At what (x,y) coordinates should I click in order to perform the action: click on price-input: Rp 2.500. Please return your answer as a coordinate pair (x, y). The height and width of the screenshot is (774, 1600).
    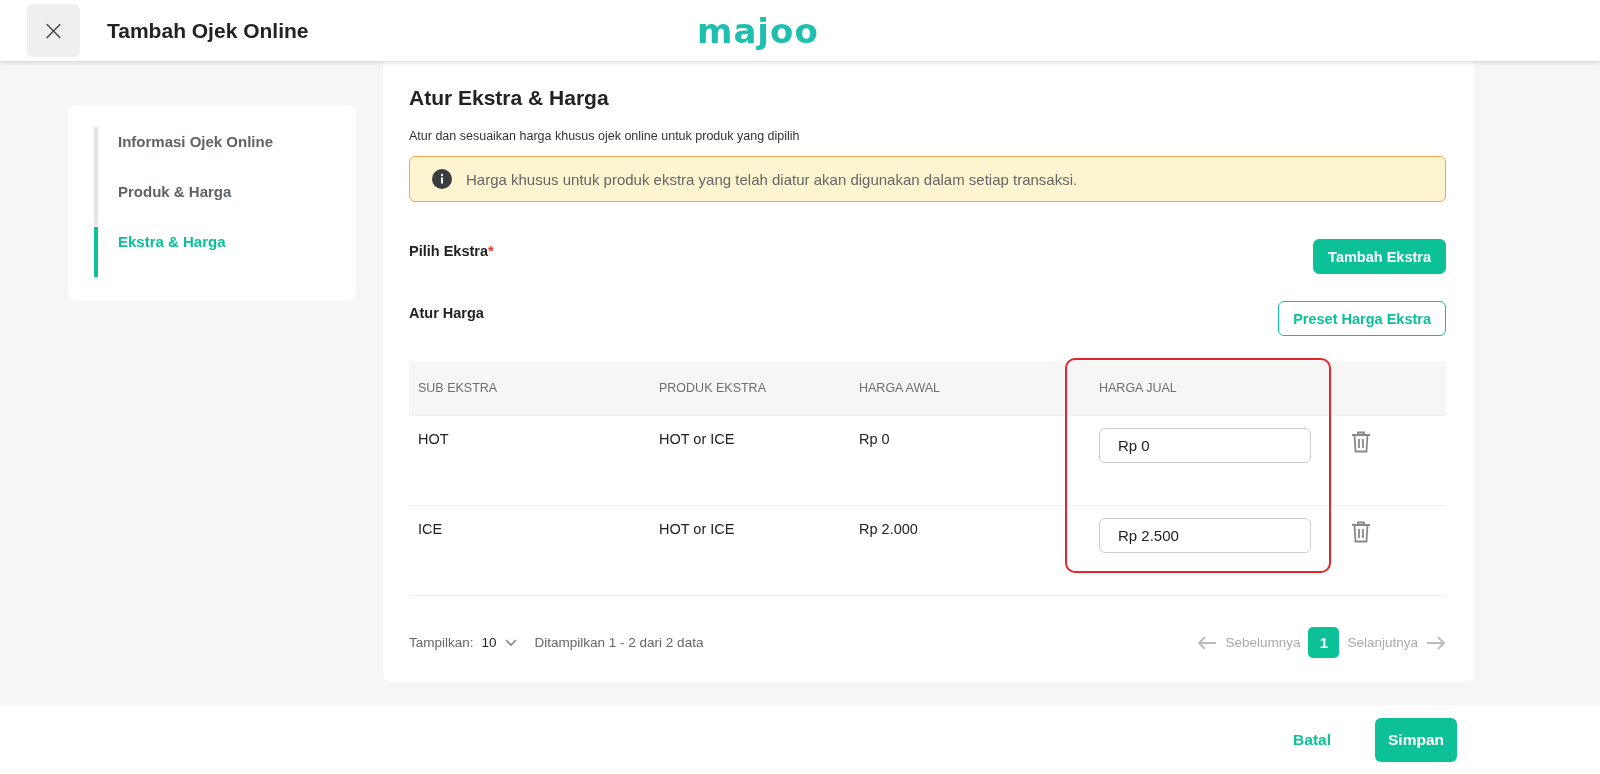
    Looking at the image, I should click on (1205, 535).